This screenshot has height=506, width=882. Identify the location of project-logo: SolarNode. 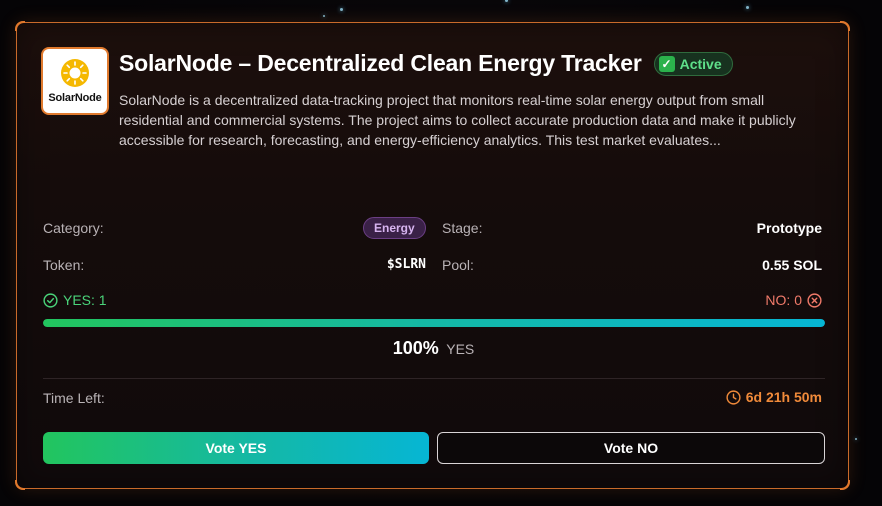
(75, 81).